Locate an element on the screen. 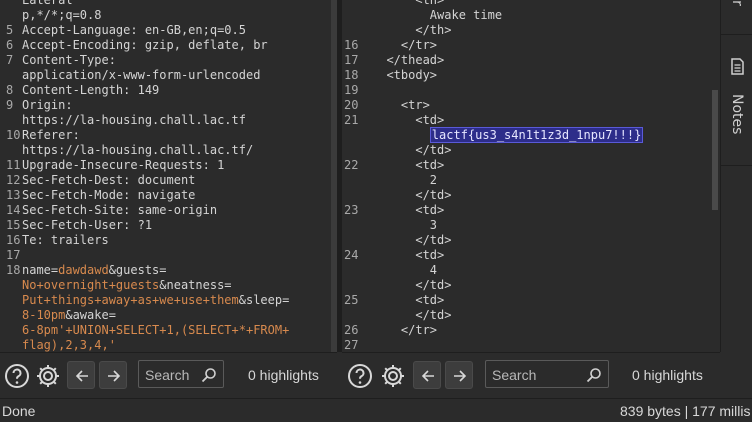 The height and width of the screenshot is (422, 752). response-line: 20 <tr> is located at coordinates (386, 105).